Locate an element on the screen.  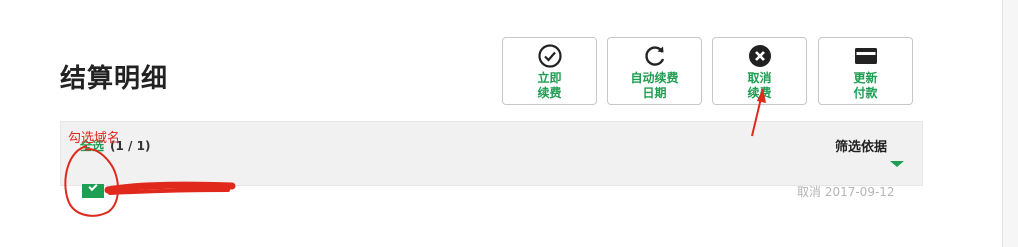
annotation-text: 勾选域名 is located at coordinates (94, 138).